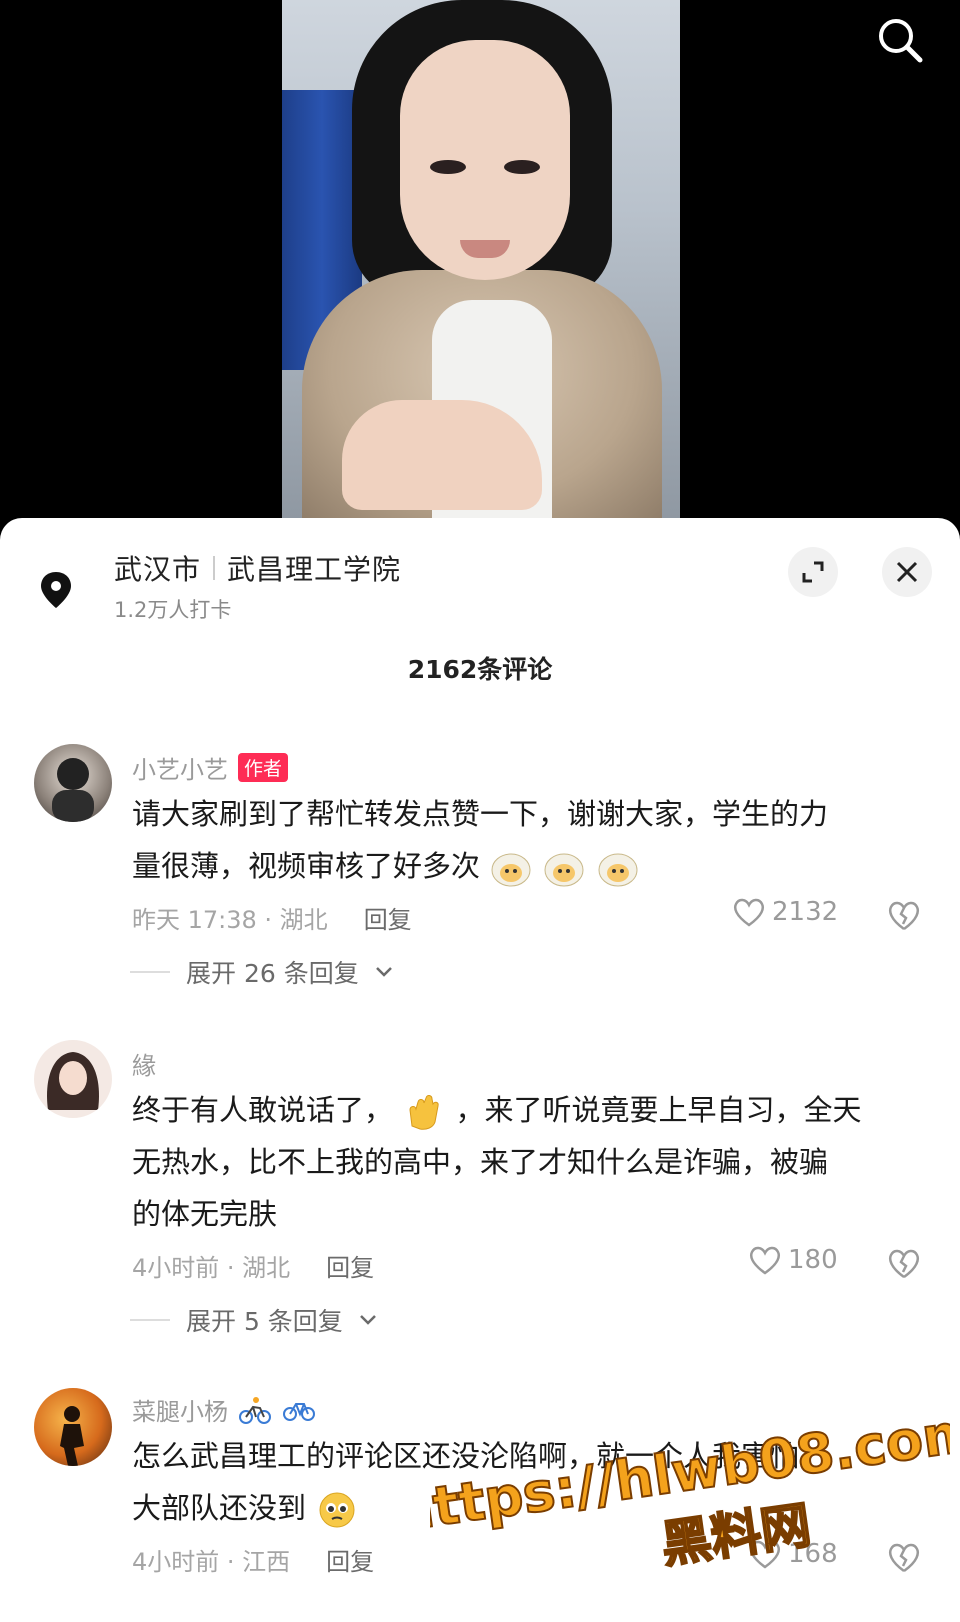  What do you see at coordinates (813, 1260) in the screenshot?
I see `like-count: 180` at bounding box center [813, 1260].